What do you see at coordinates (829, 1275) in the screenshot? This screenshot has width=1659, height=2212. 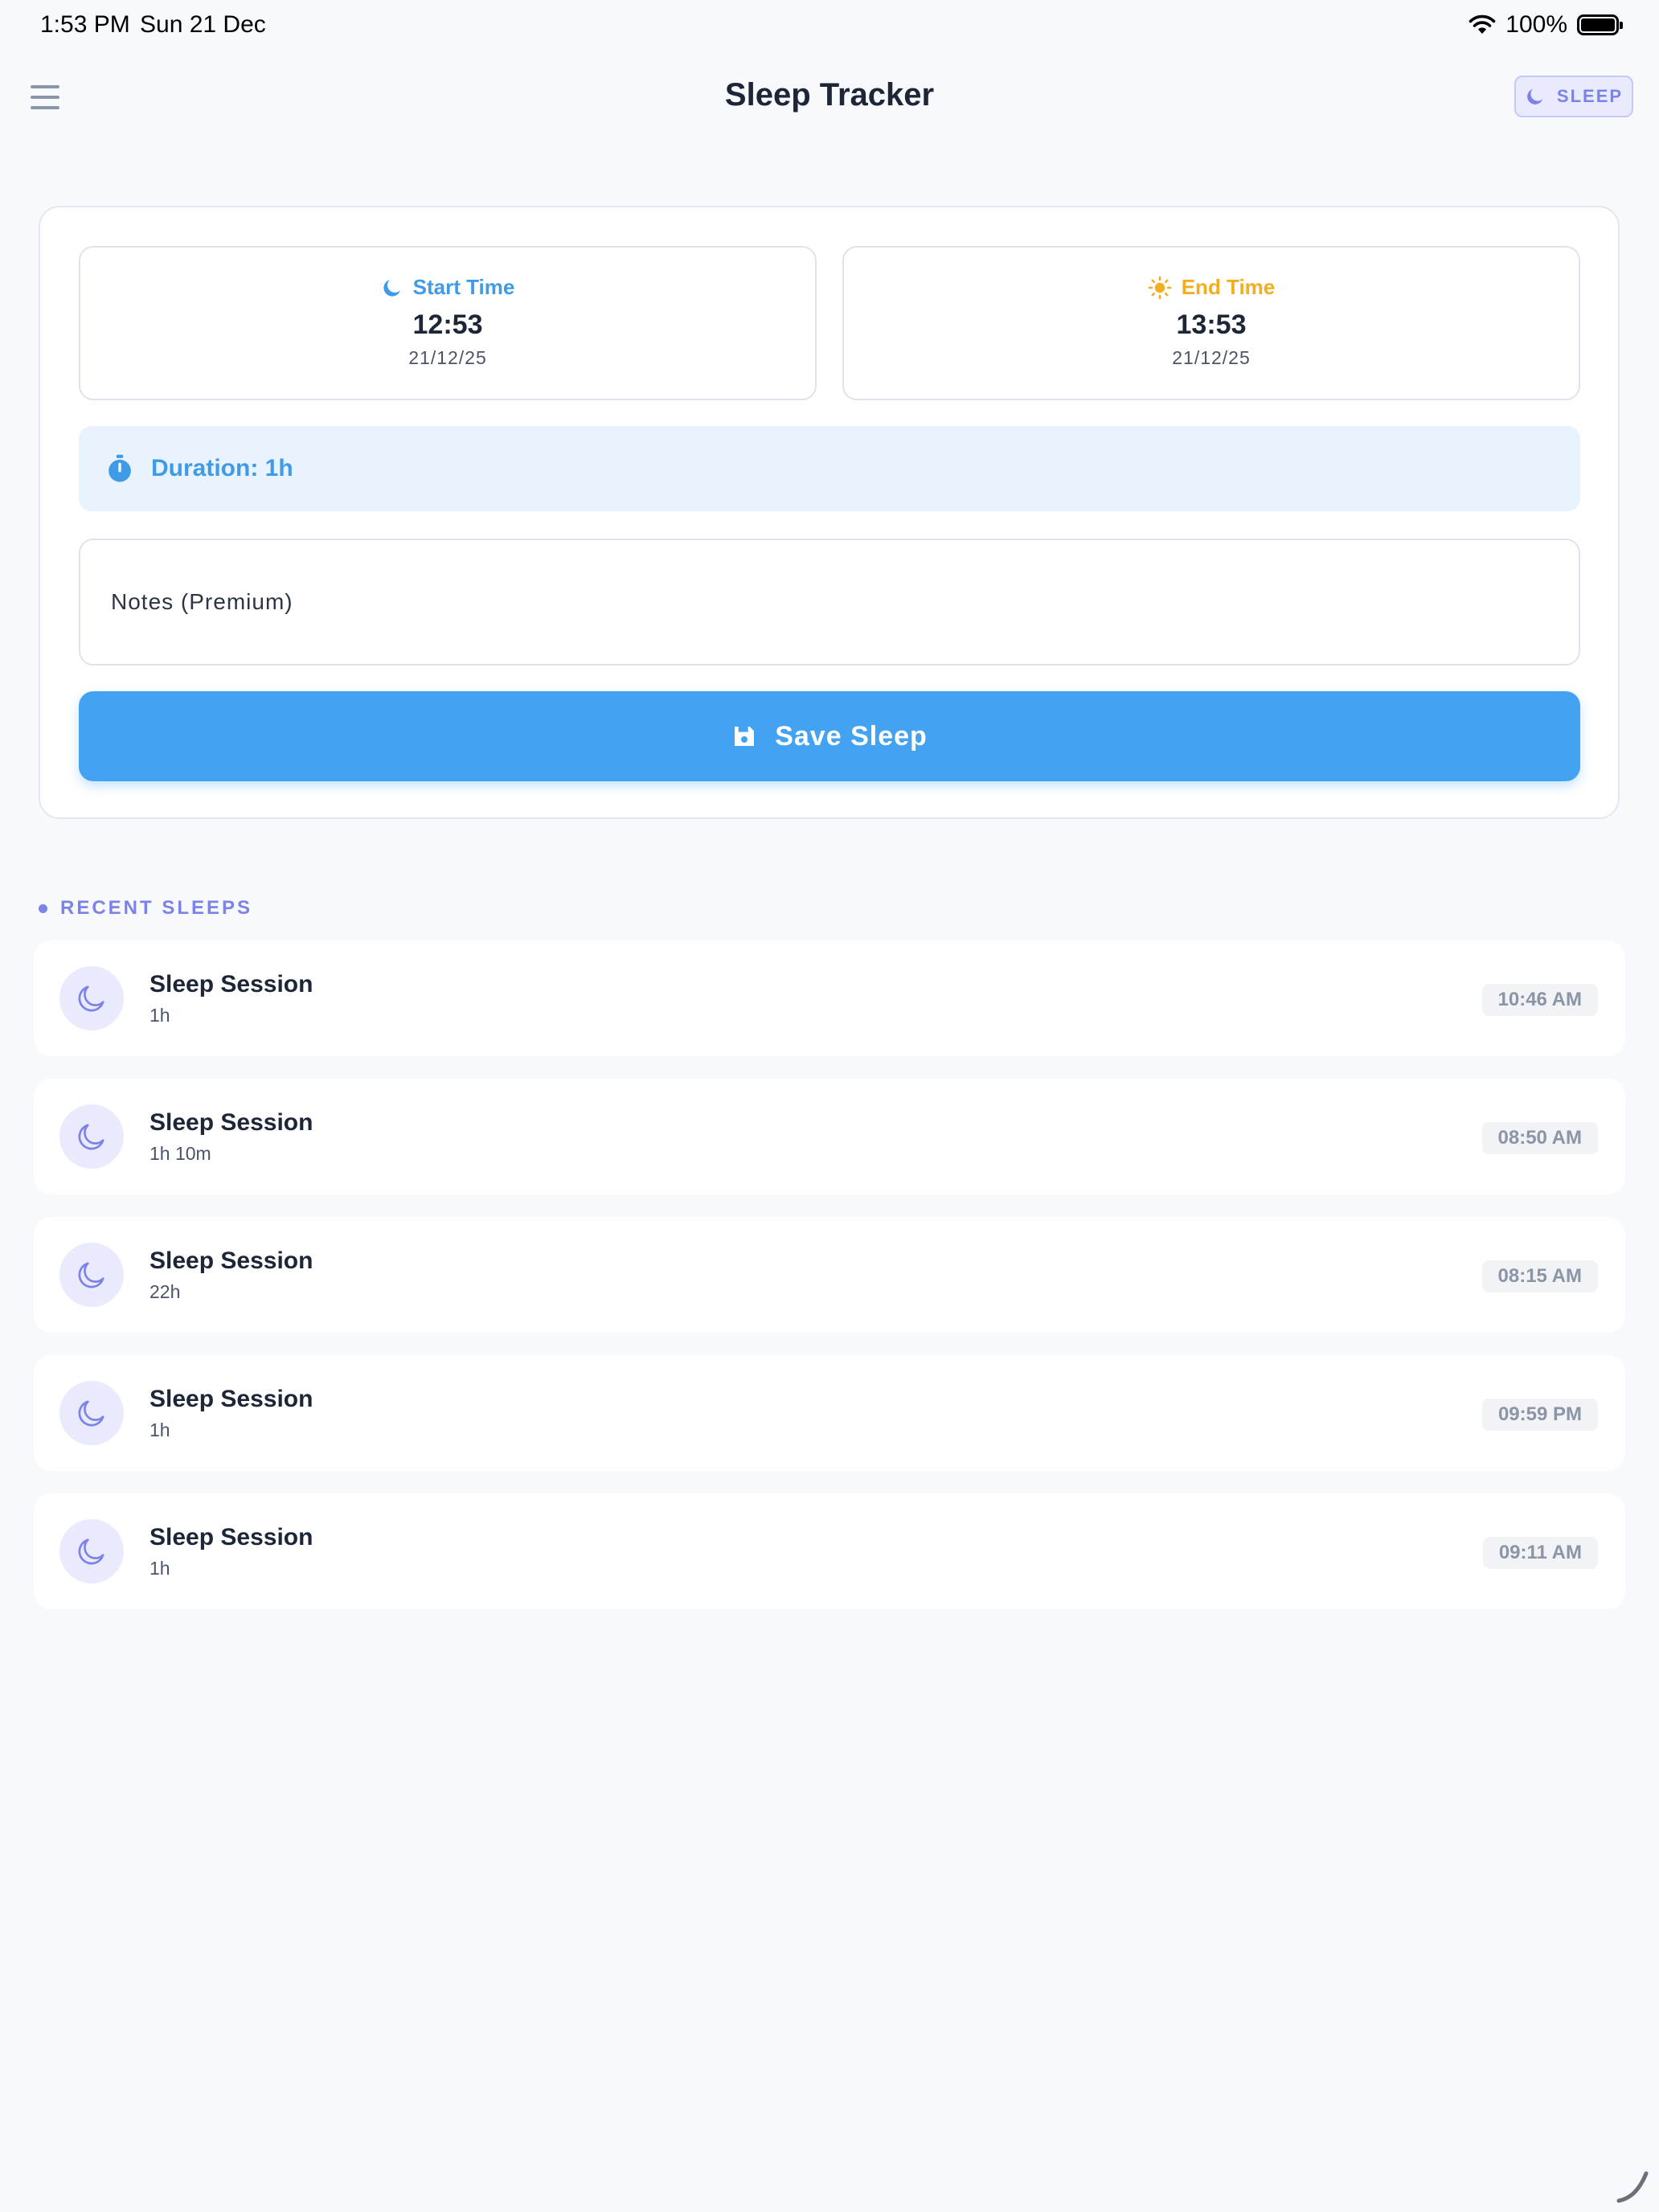 I see `list-item: Sleep Session 22h 08:15 AM` at bounding box center [829, 1275].